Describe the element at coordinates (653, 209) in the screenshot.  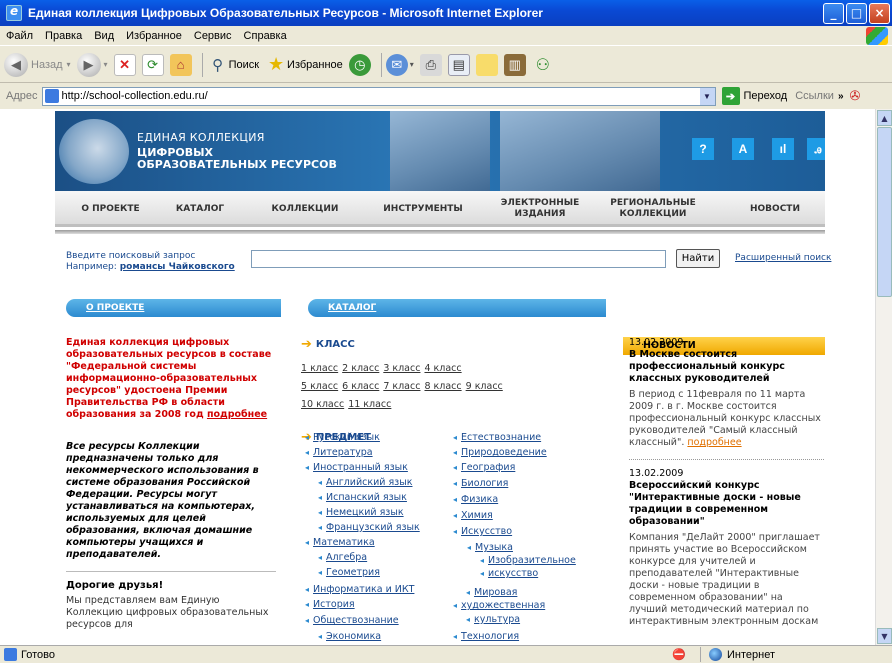
I see `nav-regional-collections: РЕГИОНАЛЬНЫЕ КОЛЛЕКЦИИ` at that location.